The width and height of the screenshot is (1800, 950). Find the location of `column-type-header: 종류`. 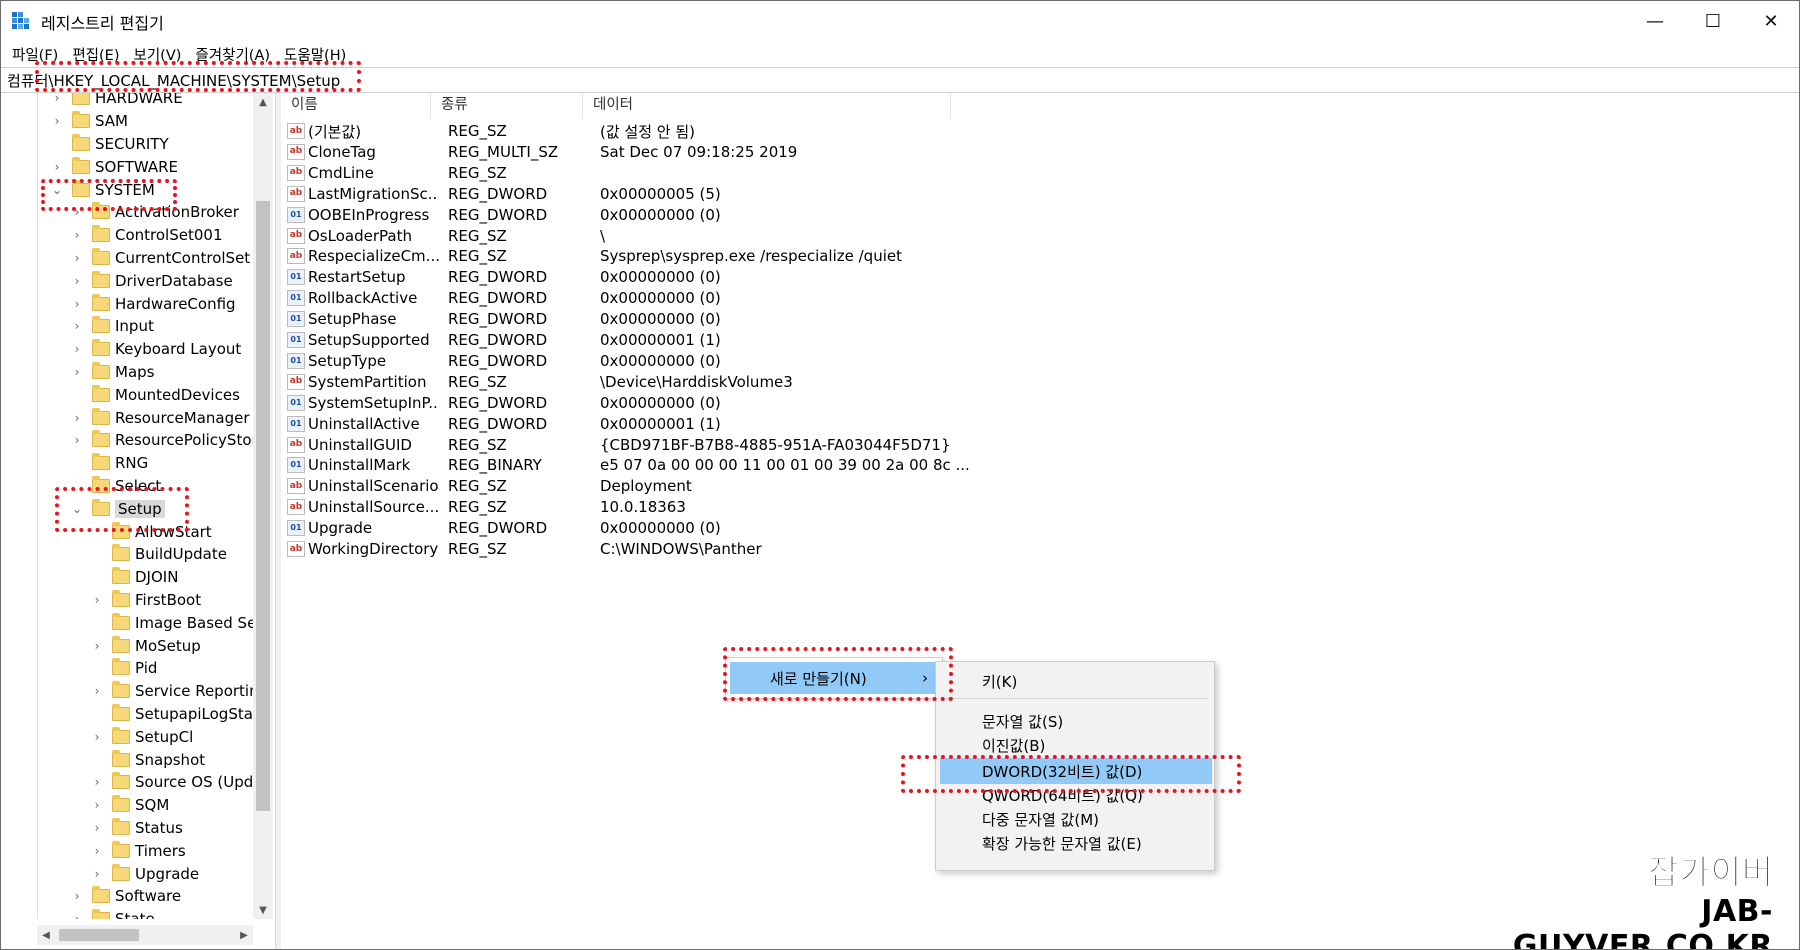

column-type-header: 종류 is located at coordinates (507, 106).